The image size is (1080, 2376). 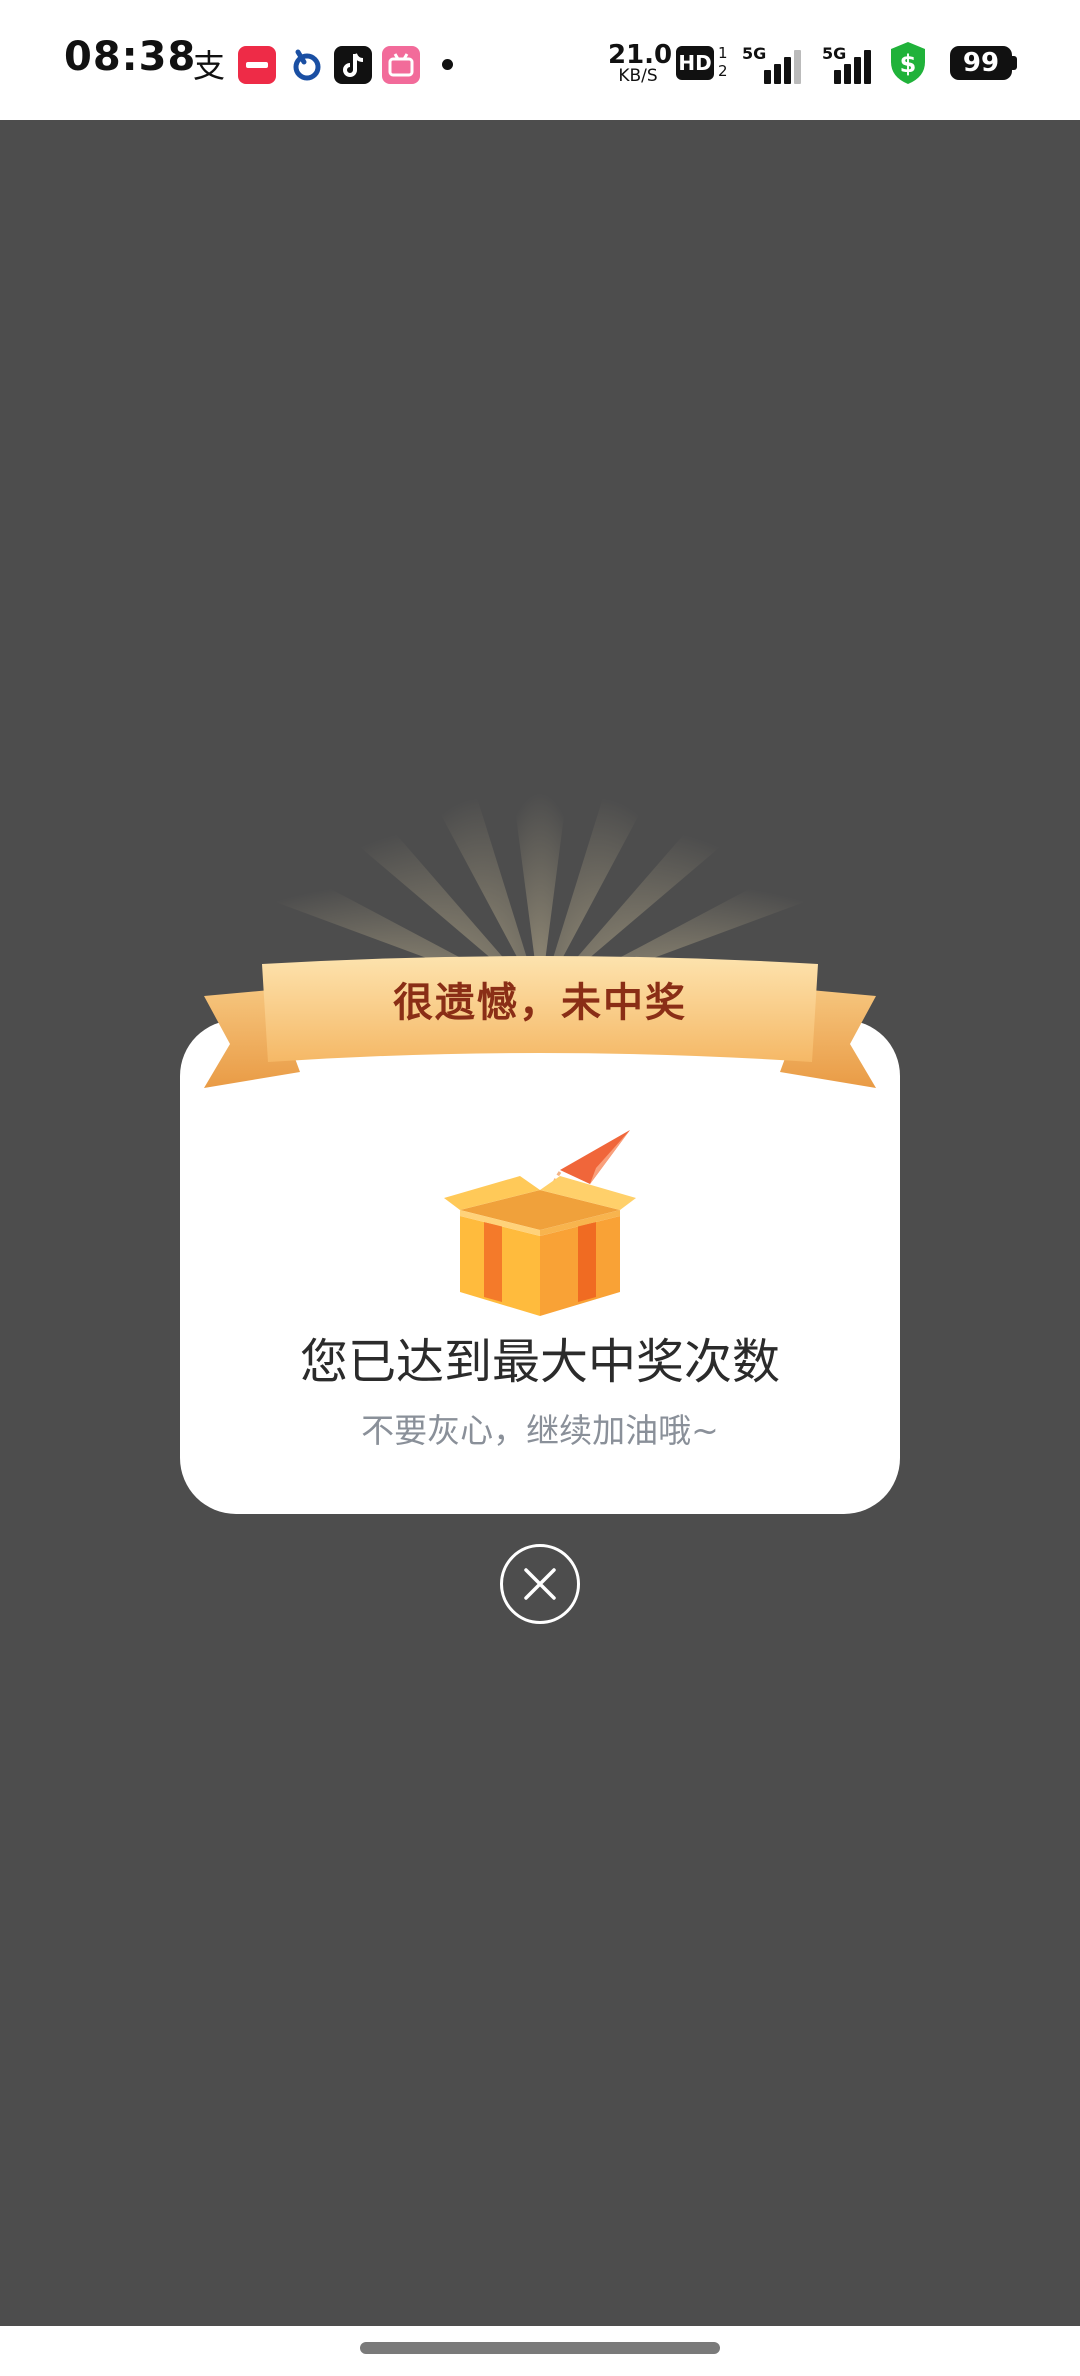 What do you see at coordinates (447, 64) in the screenshot?
I see `notification-dot` at bounding box center [447, 64].